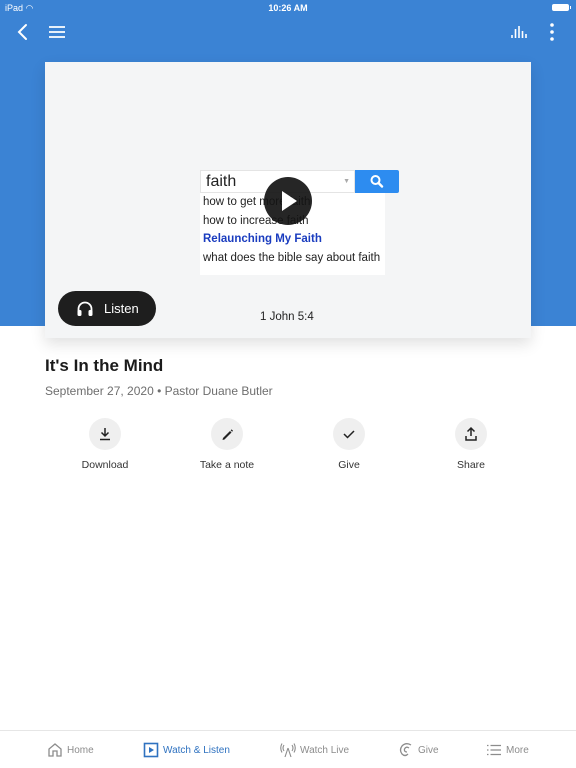  I want to click on broadcast-icon, so click(288, 750).